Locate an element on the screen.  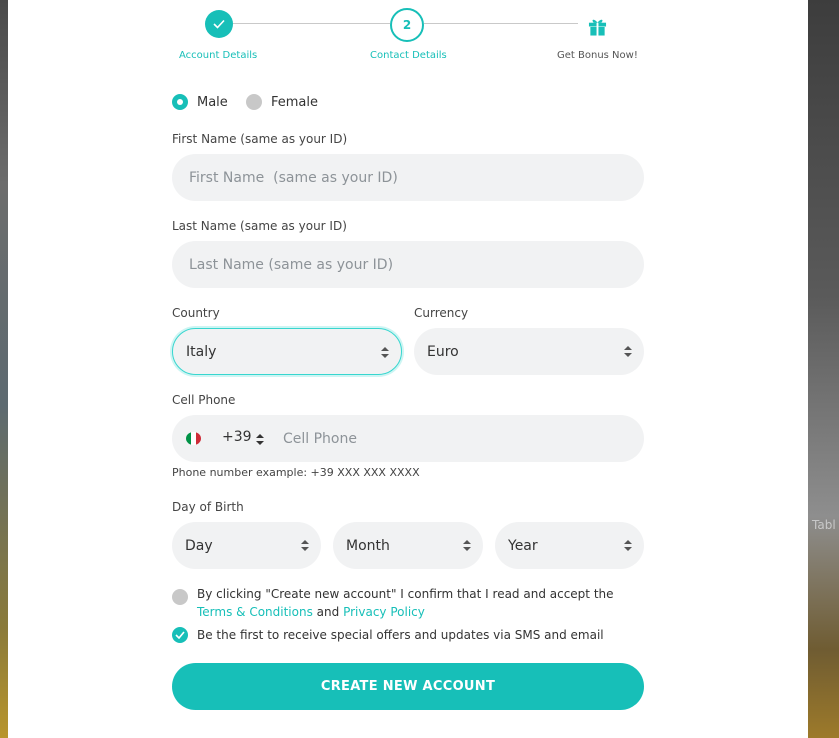
background-text: Tabl is located at coordinates (824, 525).